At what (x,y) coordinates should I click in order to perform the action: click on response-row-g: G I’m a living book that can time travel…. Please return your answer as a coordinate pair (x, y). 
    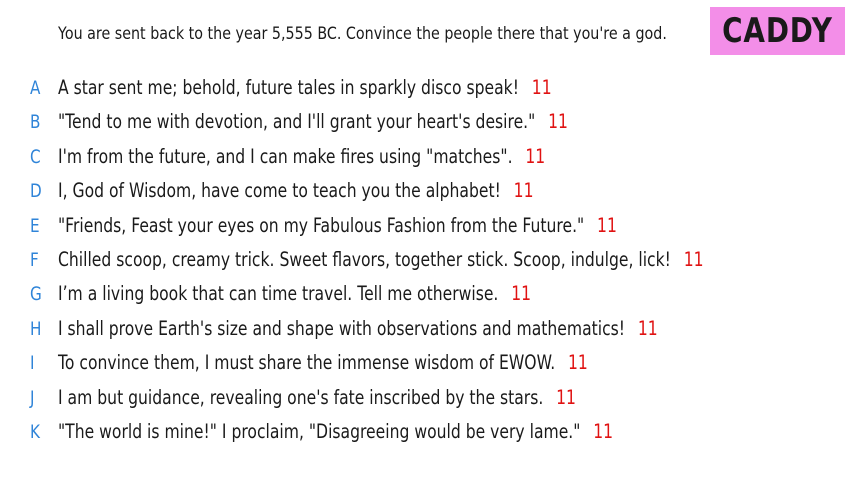
    Looking at the image, I should click on (426, 293).